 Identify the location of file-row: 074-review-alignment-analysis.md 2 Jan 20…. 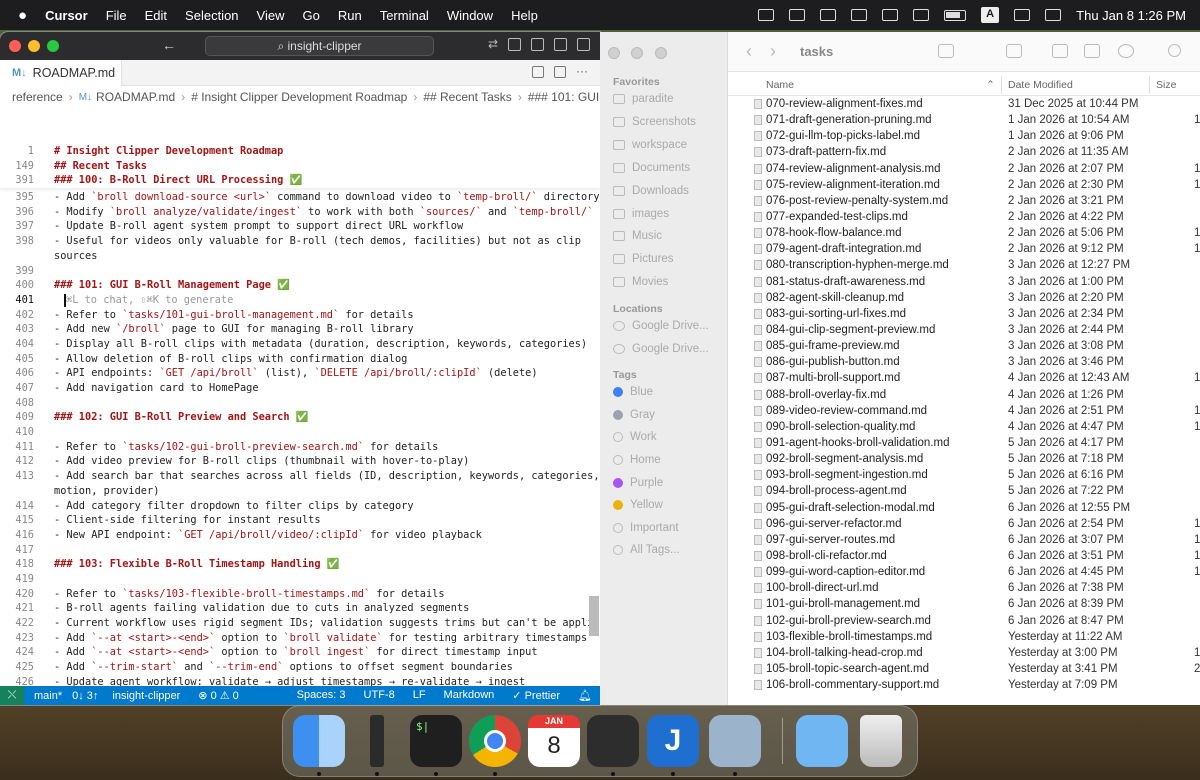
(964, 169).